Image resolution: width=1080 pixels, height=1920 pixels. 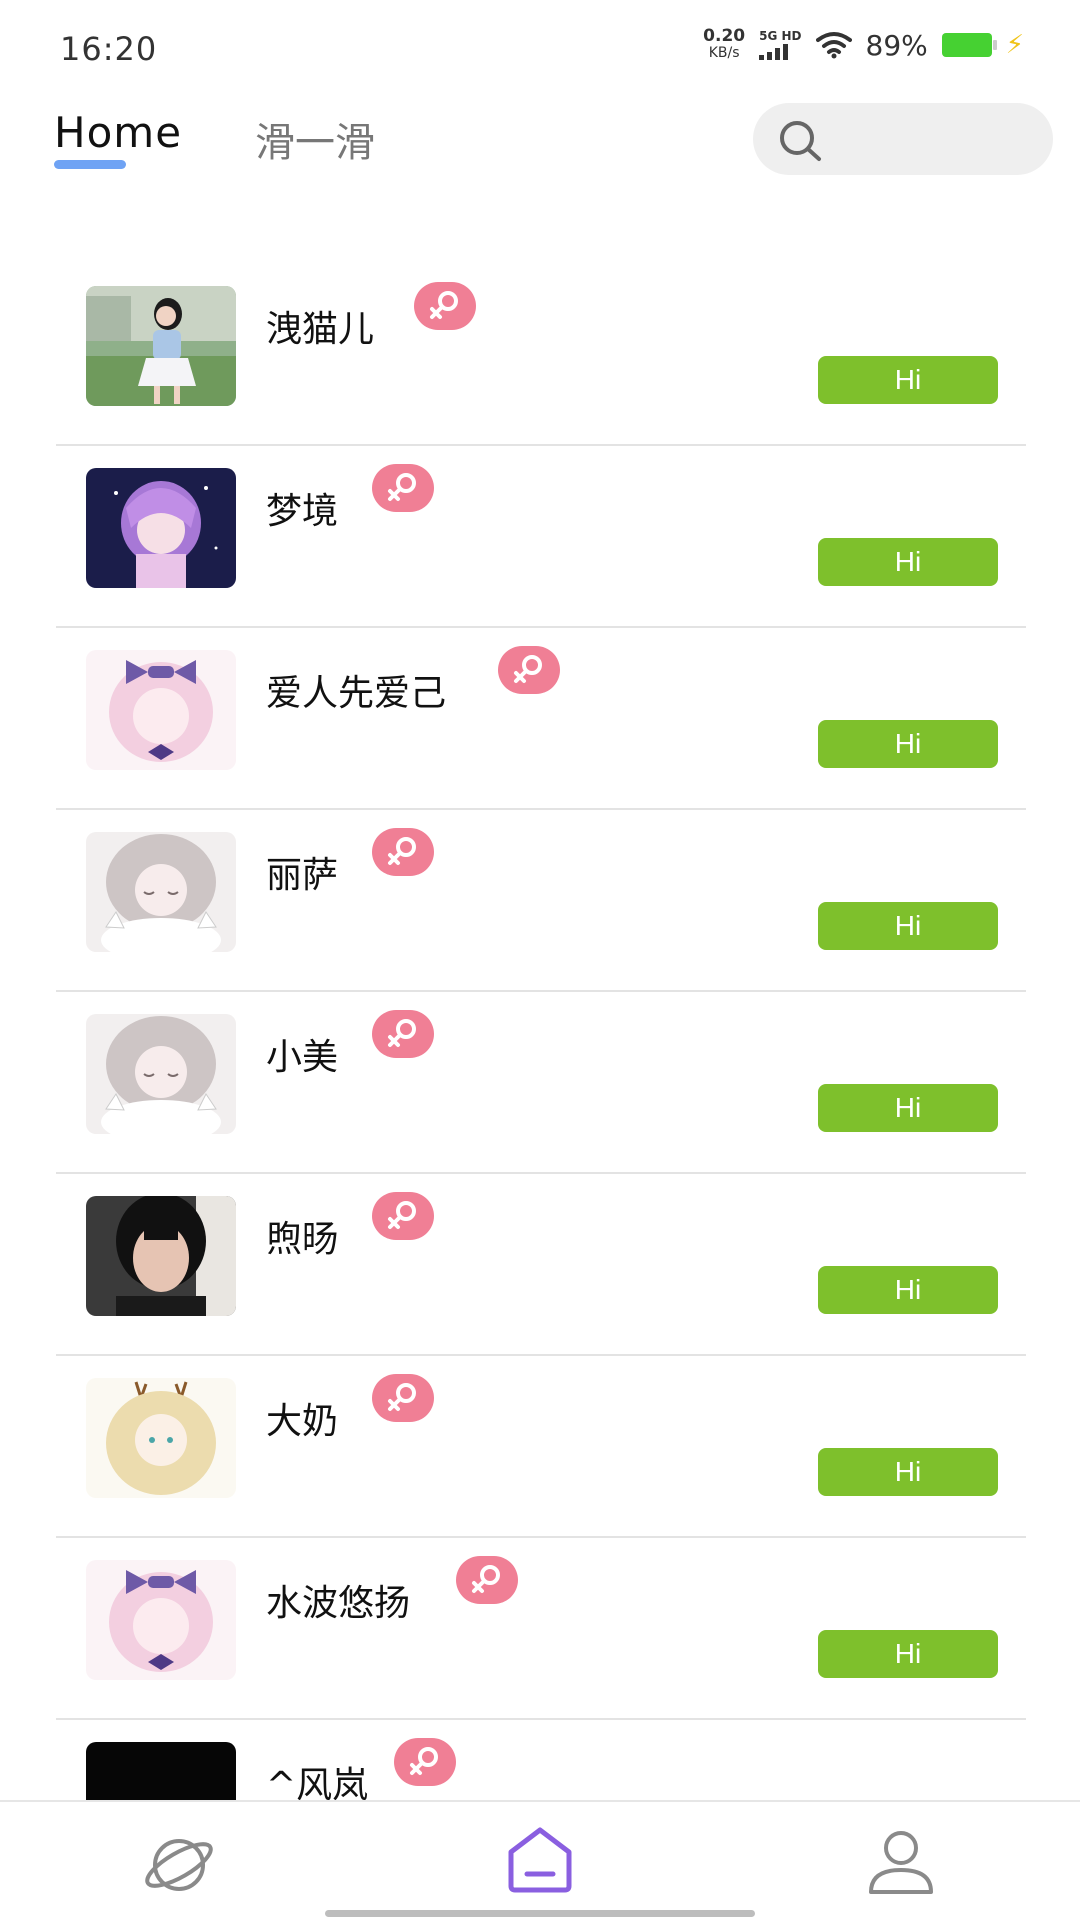 I want to click on tab-home: Home, so click(x=118, y=132).